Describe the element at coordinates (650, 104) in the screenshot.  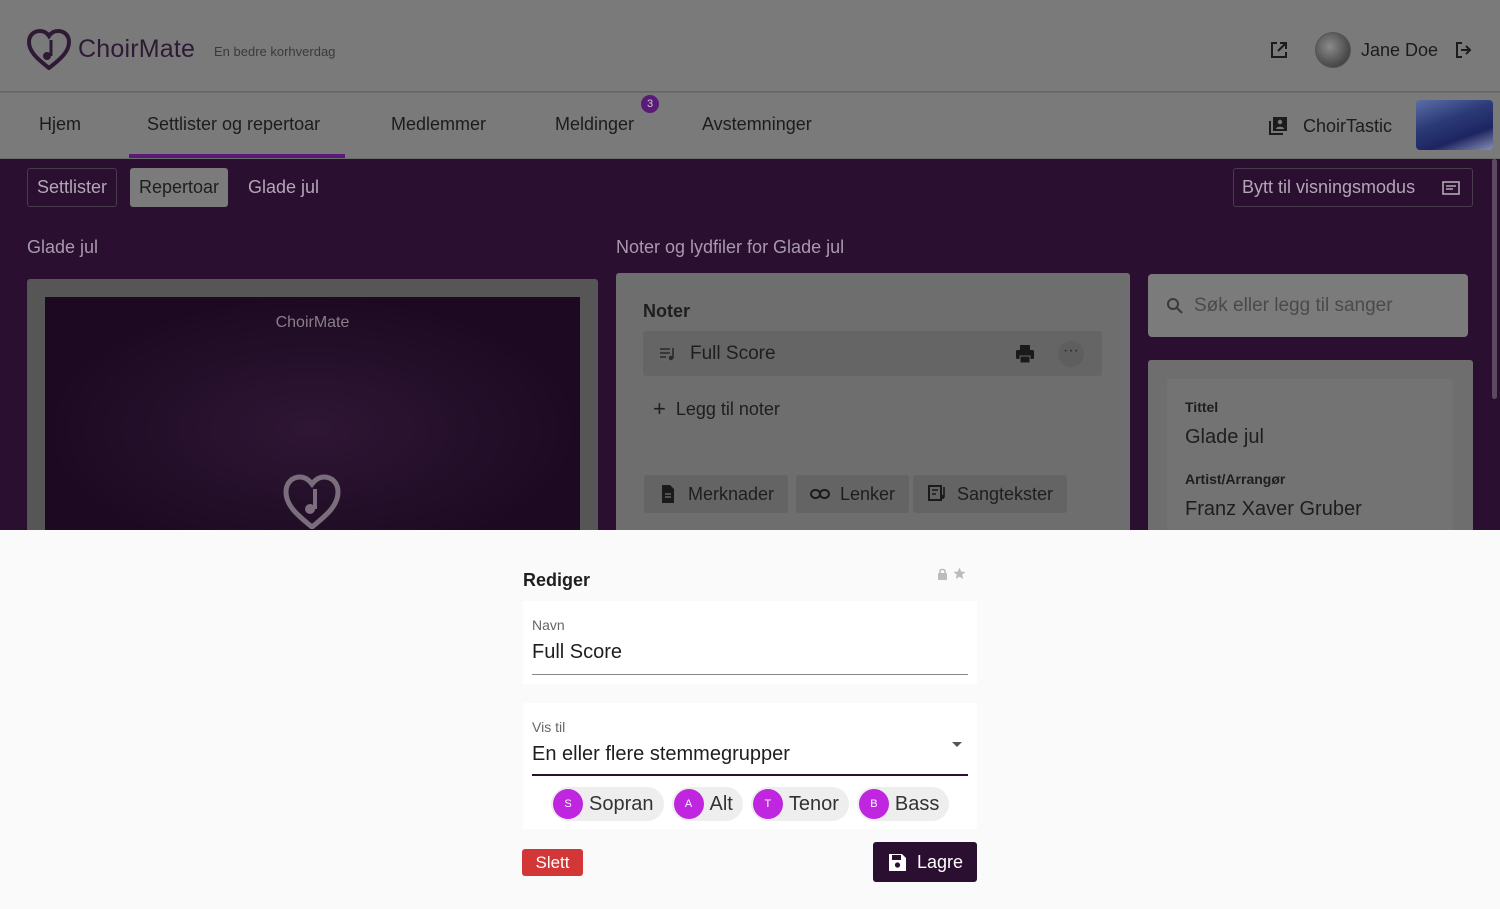
I see `messages-badge: 3` at that location.